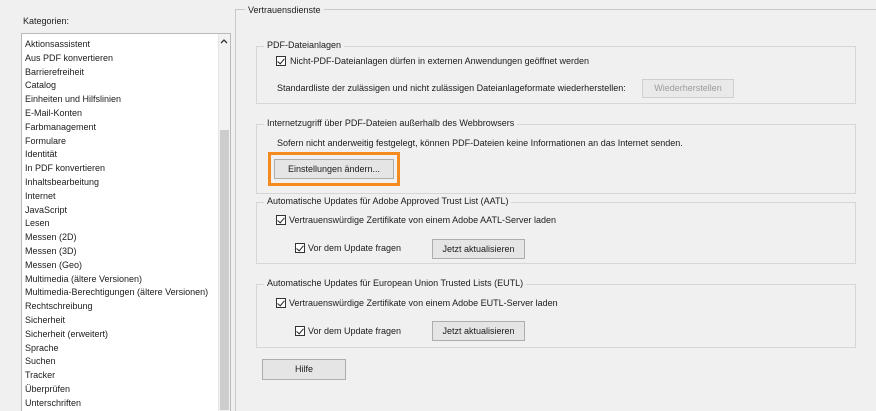  Describe the element at coordinates (281, 303) in the screenshot. I see `eutl-load-checkbox` at that location.